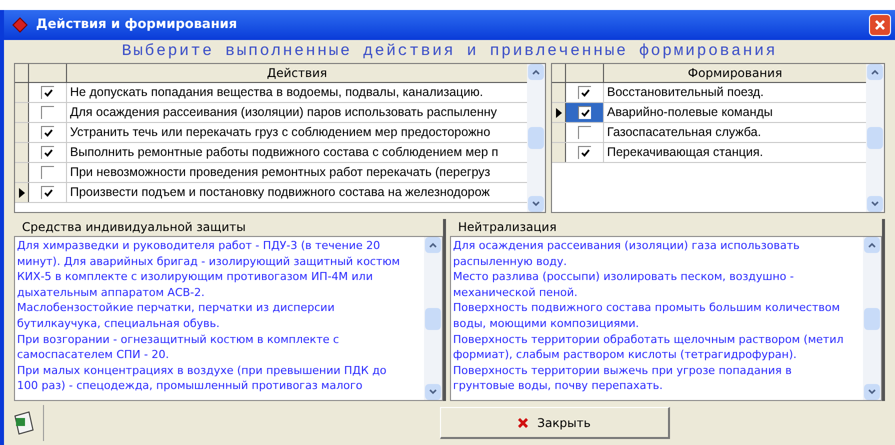 Image resolution: width=895 pixels, height=445 pixels. I want to click on memo-line: Поверхность подвижного состава промыть большим количеством, so click(647, 308).